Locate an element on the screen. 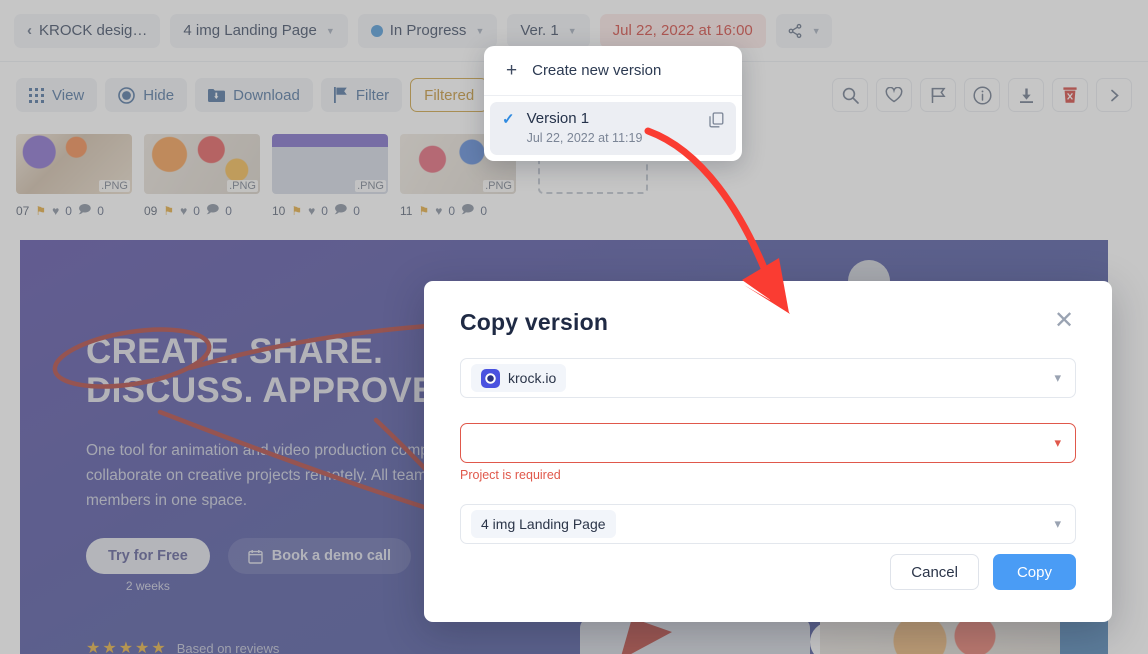 This screenshot has height=654, width=1148. thumbnail-meta: 07 ⚑ ♥ 0 🗩 0 is located at coordinates (74, 210).